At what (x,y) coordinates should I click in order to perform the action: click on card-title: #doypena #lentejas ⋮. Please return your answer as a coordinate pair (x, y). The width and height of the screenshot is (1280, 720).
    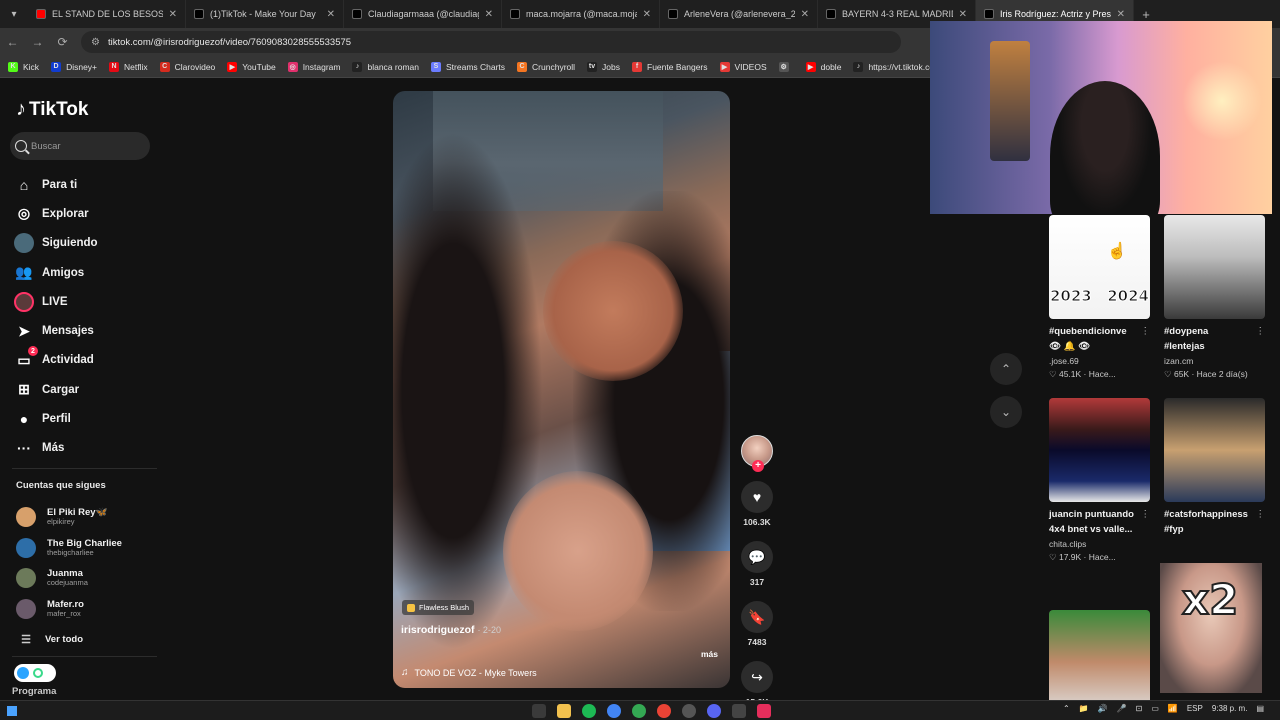
    Looking at the image, I should click on (1214, 339).